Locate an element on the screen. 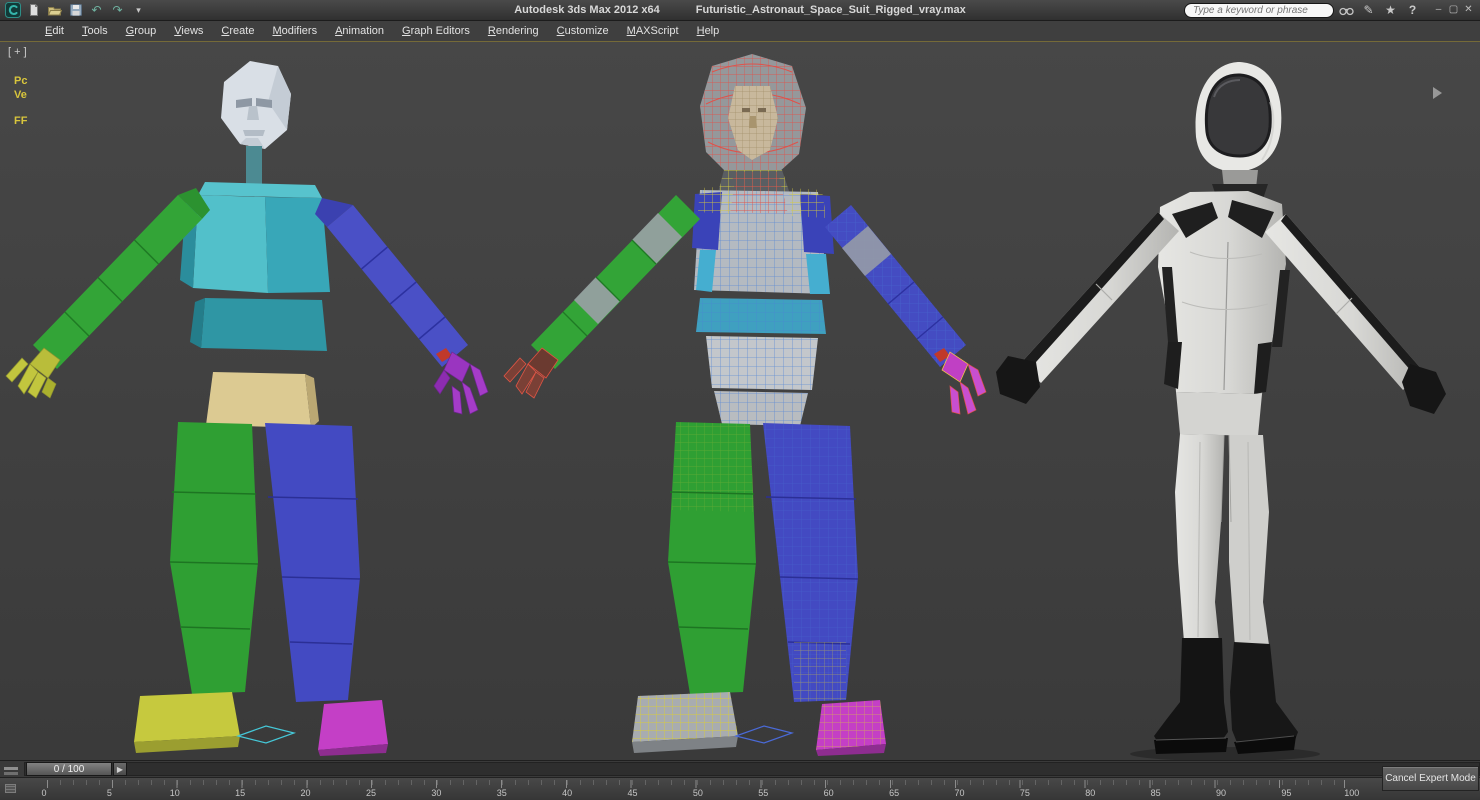  favorites-star-icon: ★ is located at coordinates (1390, 10).